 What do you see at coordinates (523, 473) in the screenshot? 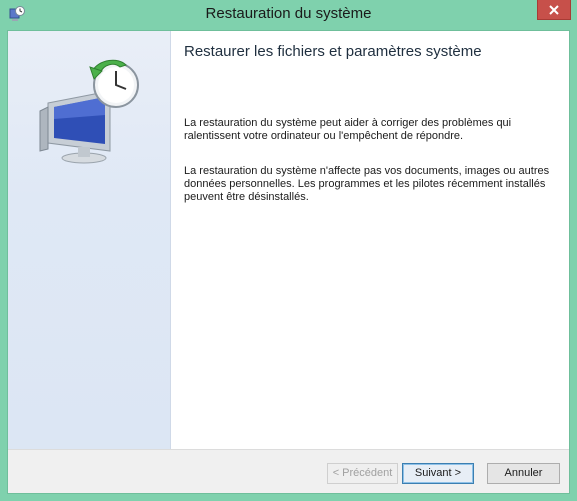
I see `cancel-button: Annuler` at bounding box center [523, 473].